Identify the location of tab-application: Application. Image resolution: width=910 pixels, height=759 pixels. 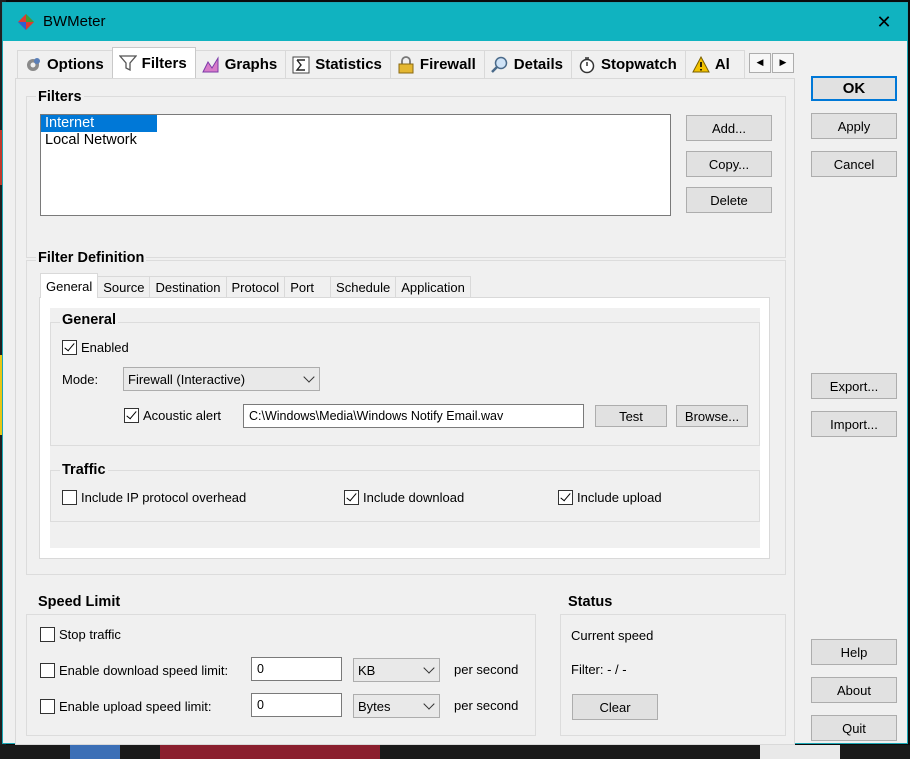
(433, 287).